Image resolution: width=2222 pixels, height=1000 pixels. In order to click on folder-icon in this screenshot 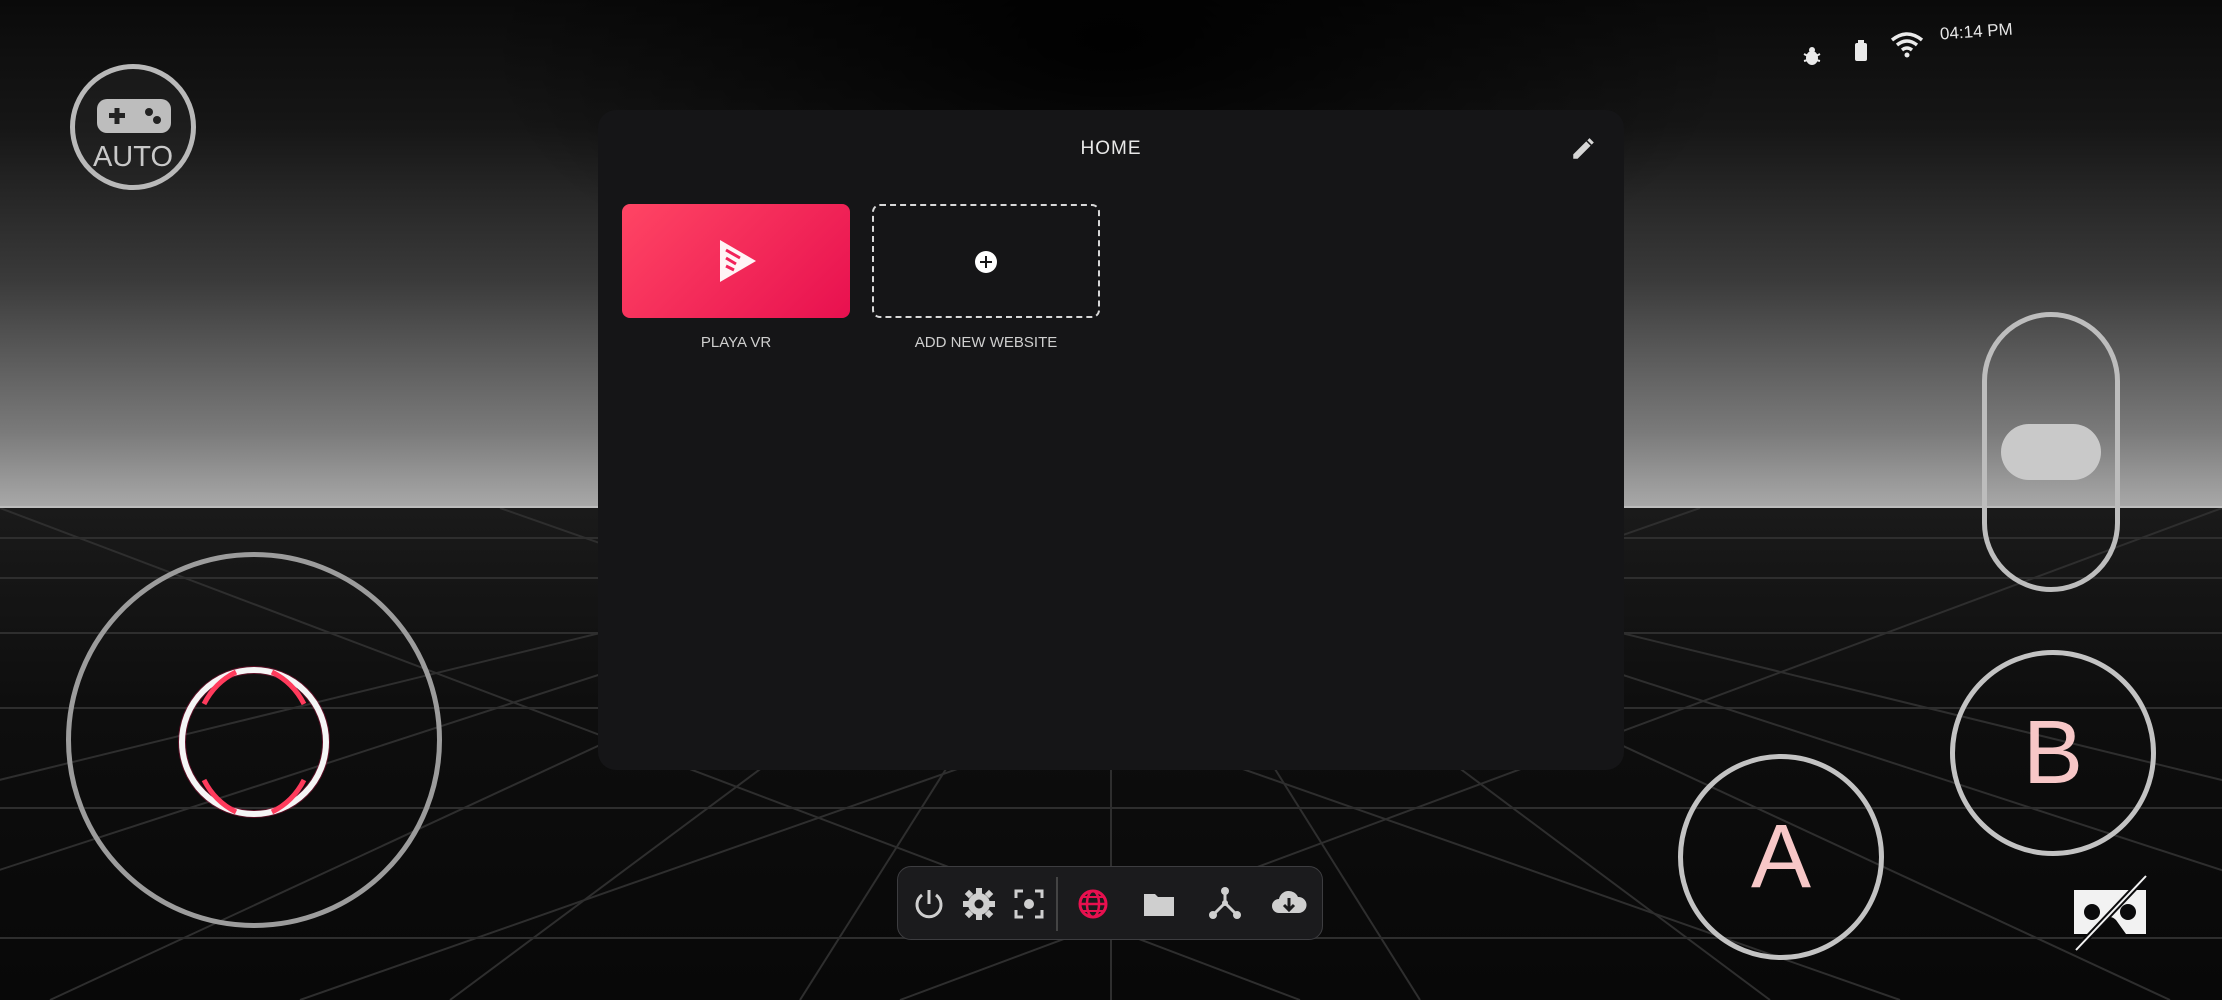, I will do `click(1159, 904)`.